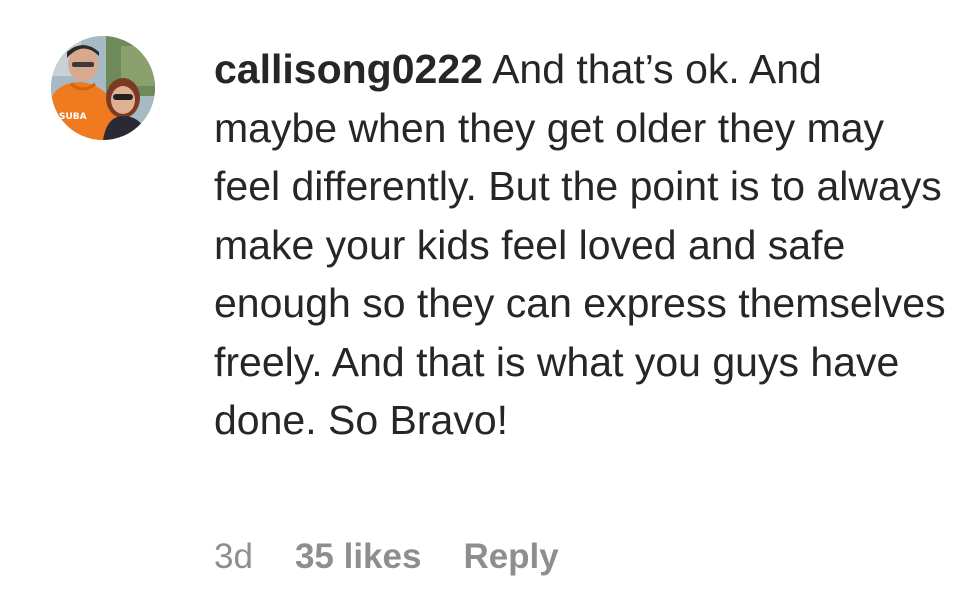 This screenshot has width=980, height=596. What do you see at coordinates (358, 557) in the screenshot?
I see `comment-likes-link: 35 likes` at bounding box center [358, 557].